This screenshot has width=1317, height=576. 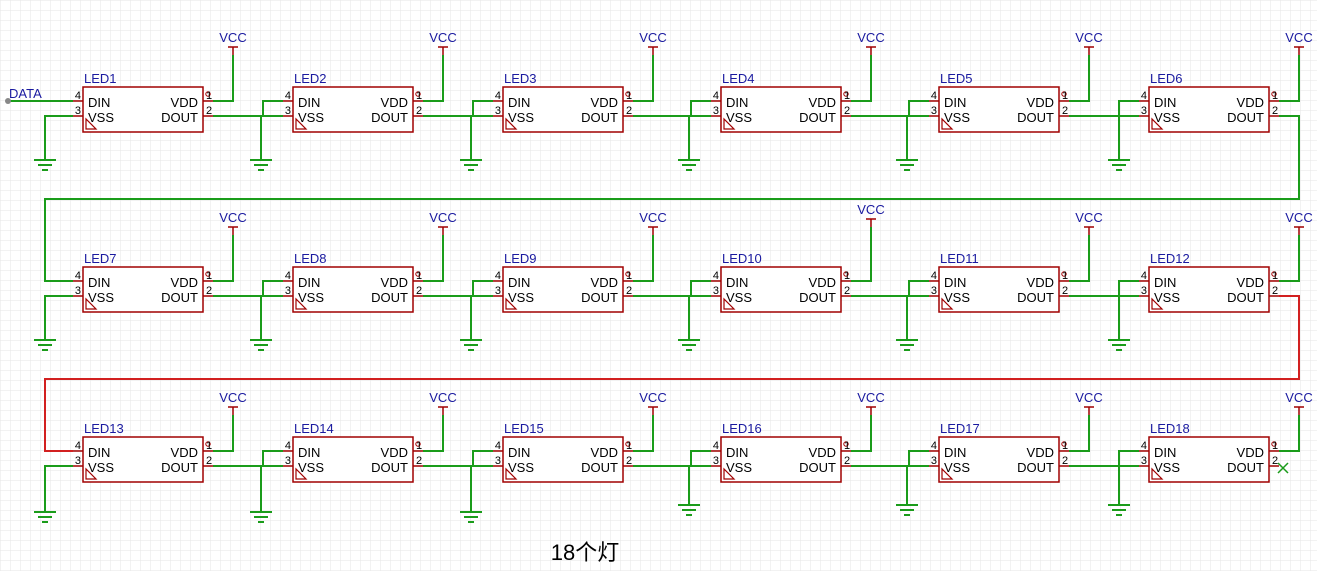 I want to click on data-net-label: DATA, so click(x=25, y=93).